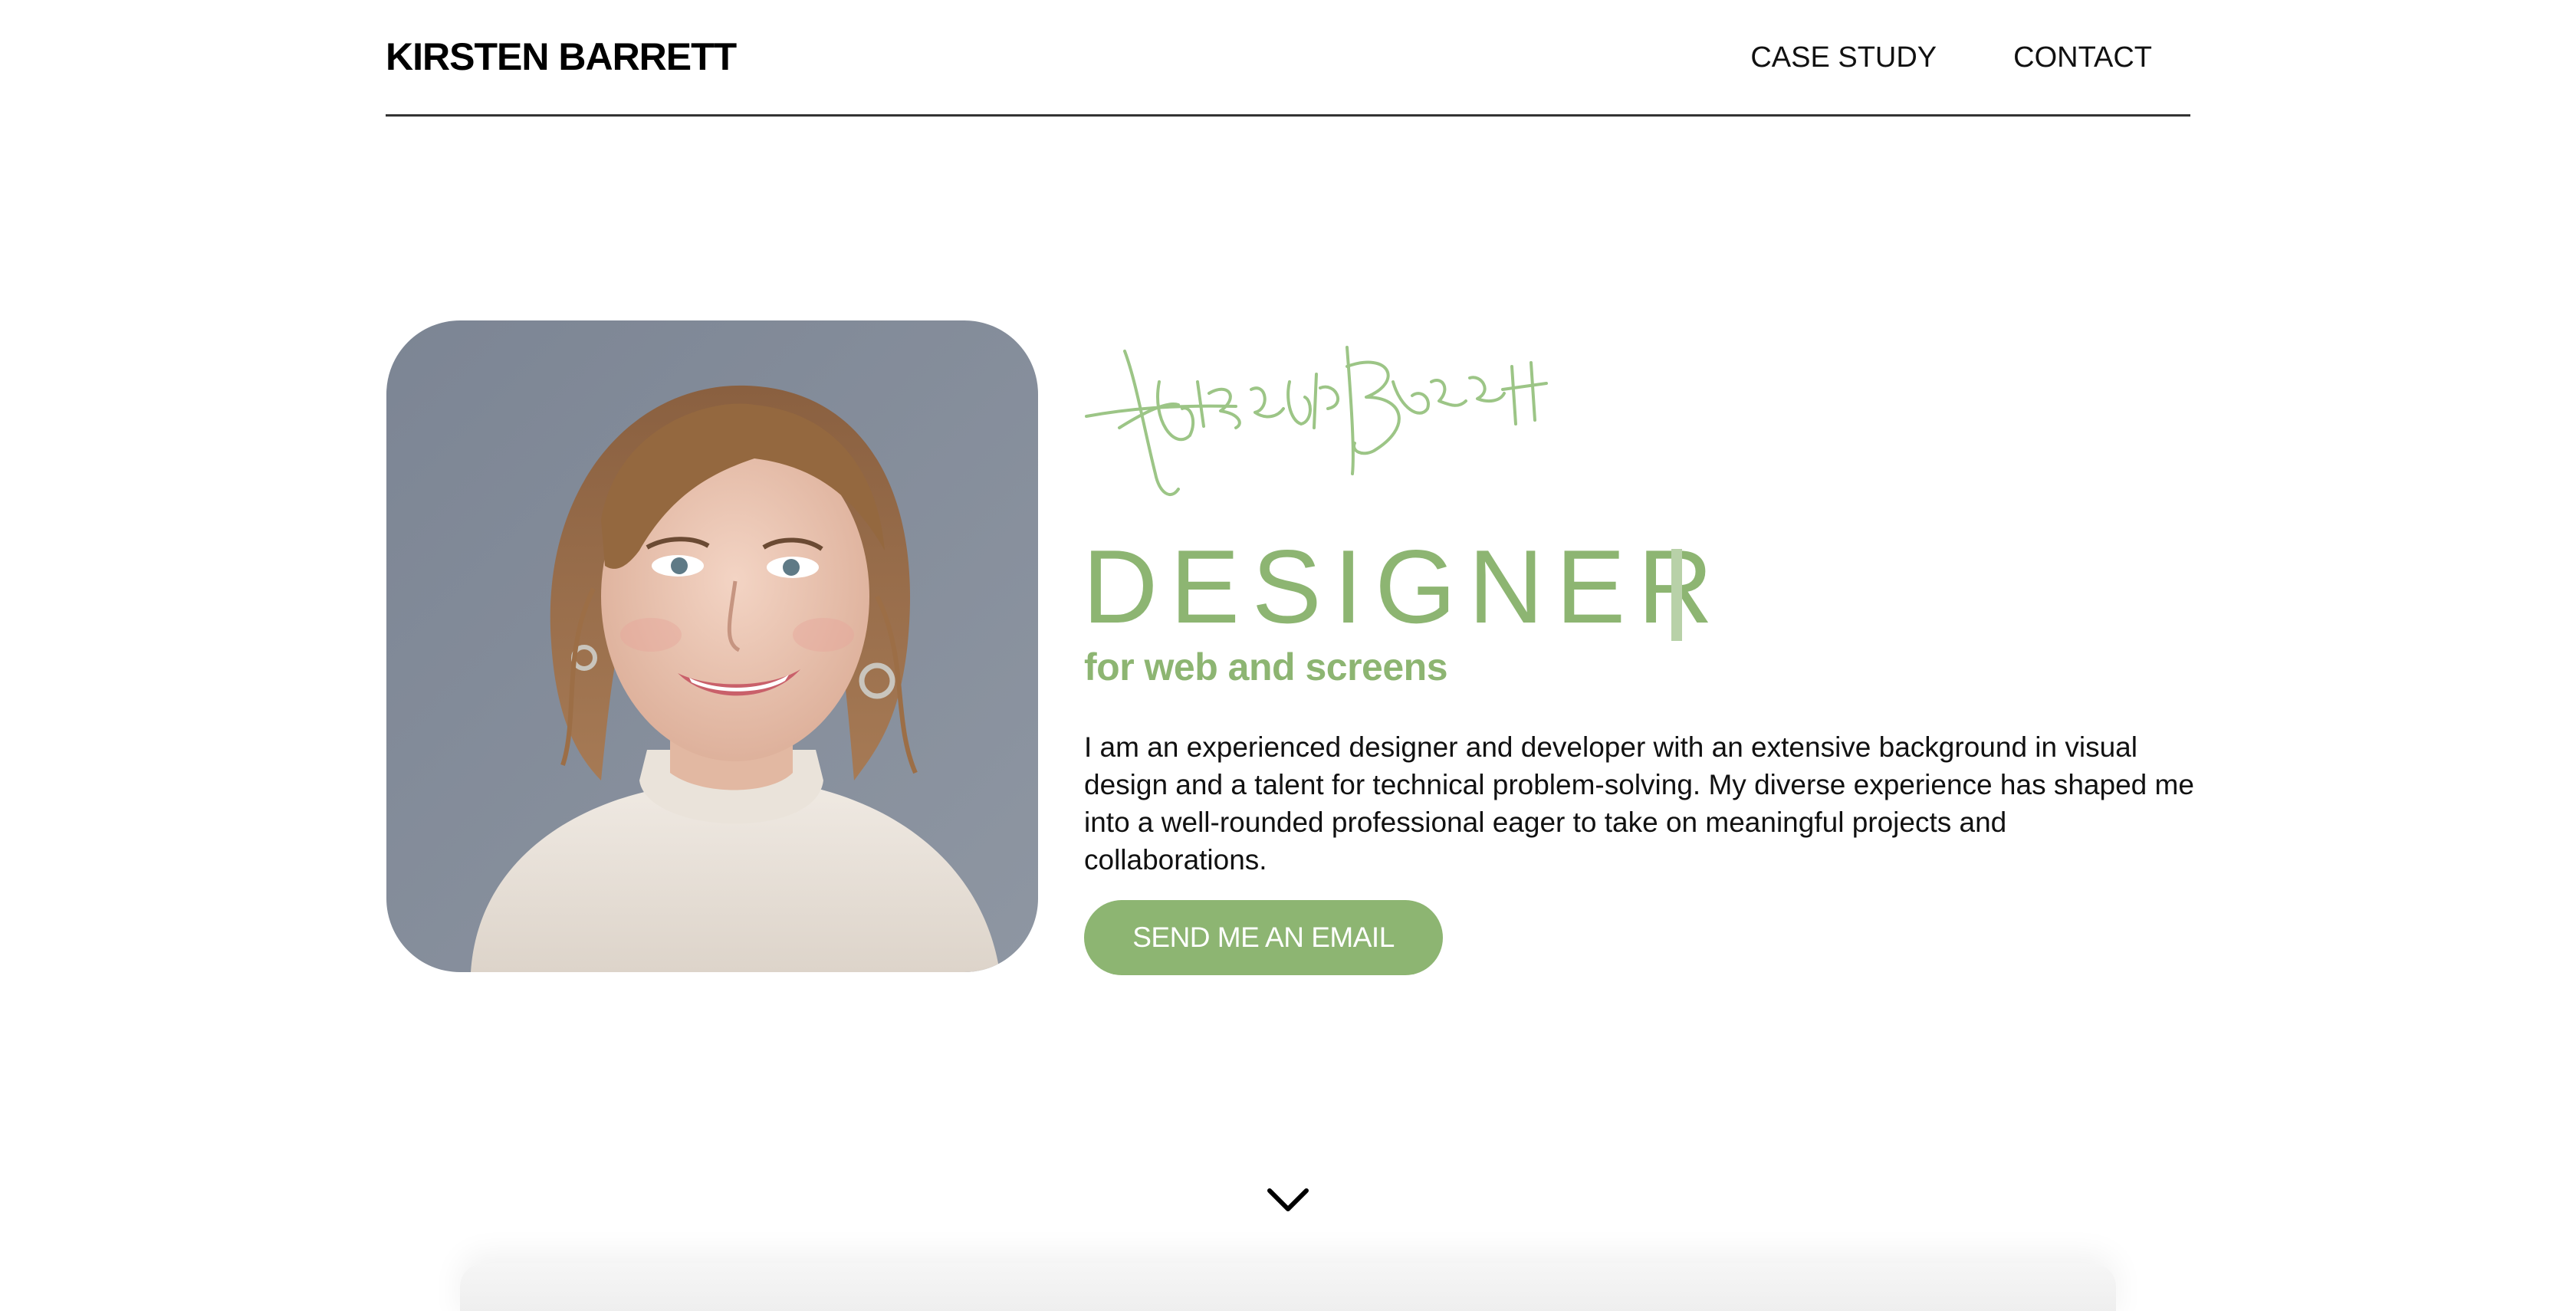 This screenshot has width=2576, height=1311. I want to click on main-nav: CASE STUDY CONTACT, so click(1951, 58).